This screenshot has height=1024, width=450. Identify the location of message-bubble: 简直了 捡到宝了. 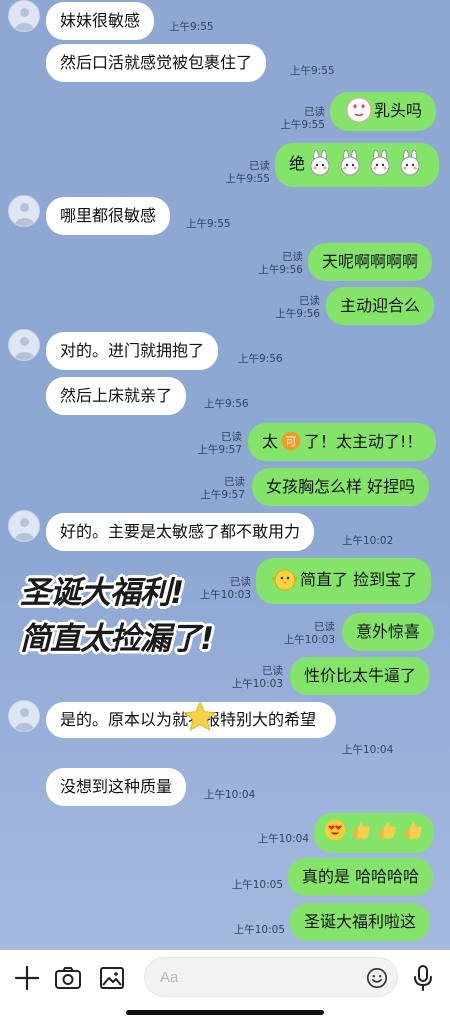
(344, 581).